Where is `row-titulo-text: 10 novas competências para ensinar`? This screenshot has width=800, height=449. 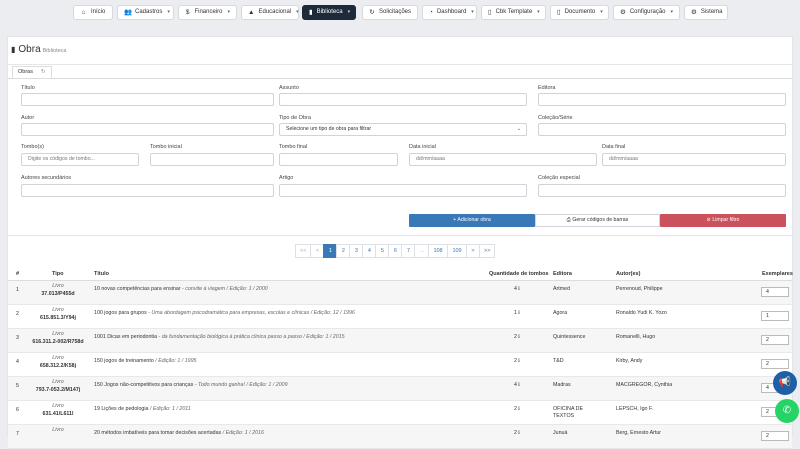 row-titulo-text: 10 novas competências para ensinar is located at coordinates (137, 289).